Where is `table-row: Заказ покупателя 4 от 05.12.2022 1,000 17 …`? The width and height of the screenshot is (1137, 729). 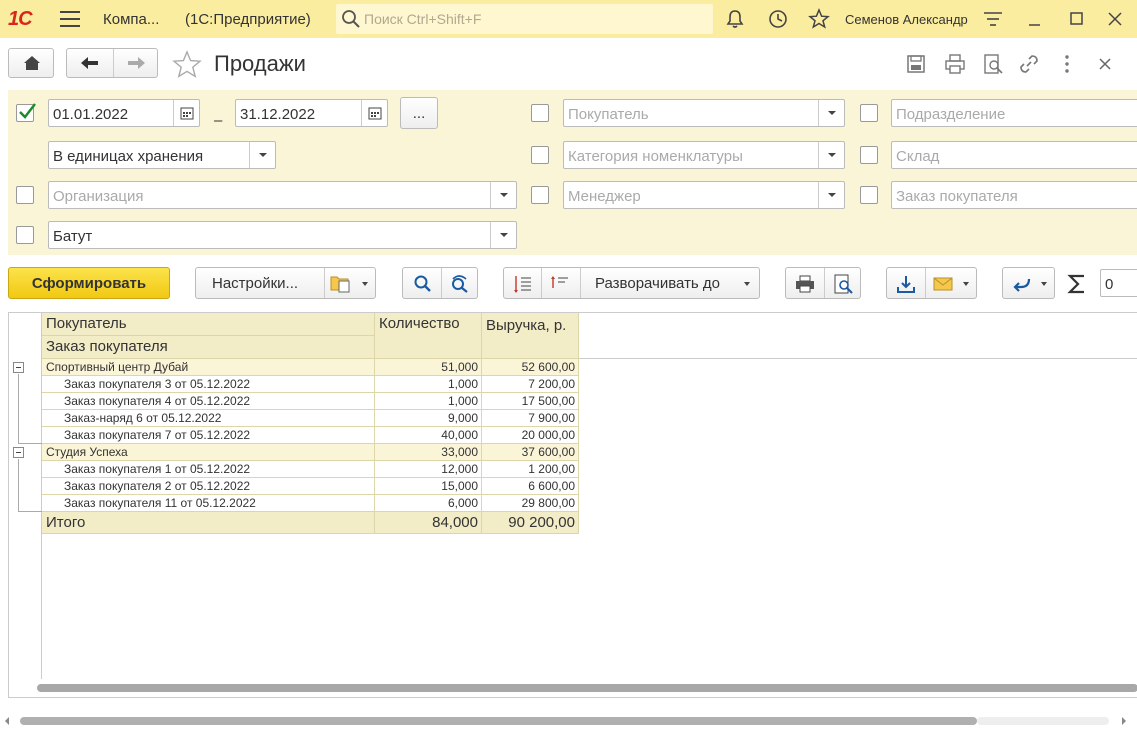 table-row: Заказ покупателя 4 от 05.12.2022 1,000 17 … is located at coordinates (310, 401).